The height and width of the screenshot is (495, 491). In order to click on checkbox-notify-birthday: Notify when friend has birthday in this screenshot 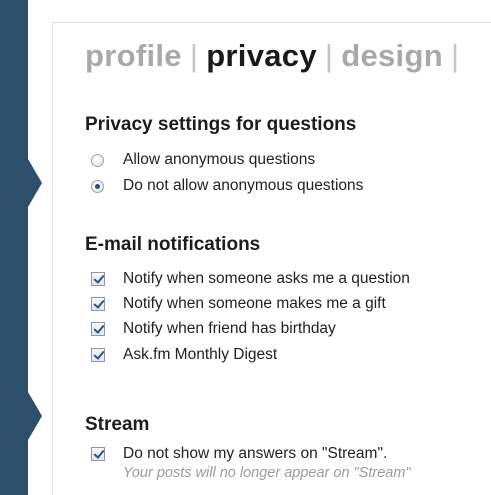, I will do `click(213, 329)`.